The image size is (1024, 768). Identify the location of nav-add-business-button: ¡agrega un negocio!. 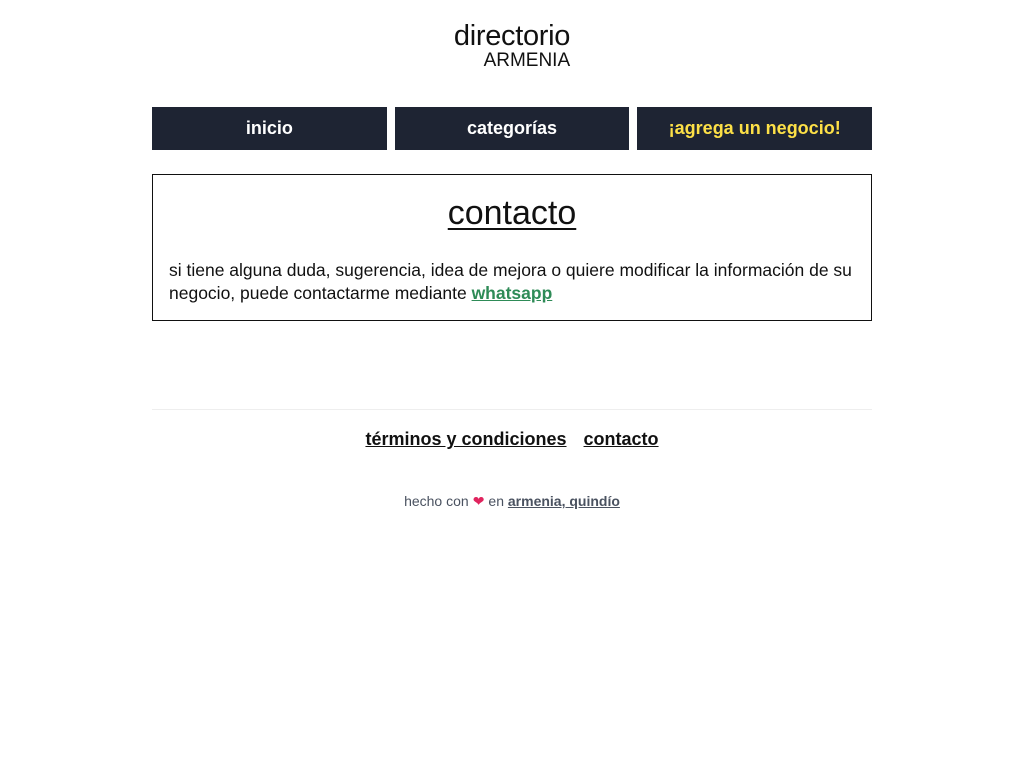
(755, 128).